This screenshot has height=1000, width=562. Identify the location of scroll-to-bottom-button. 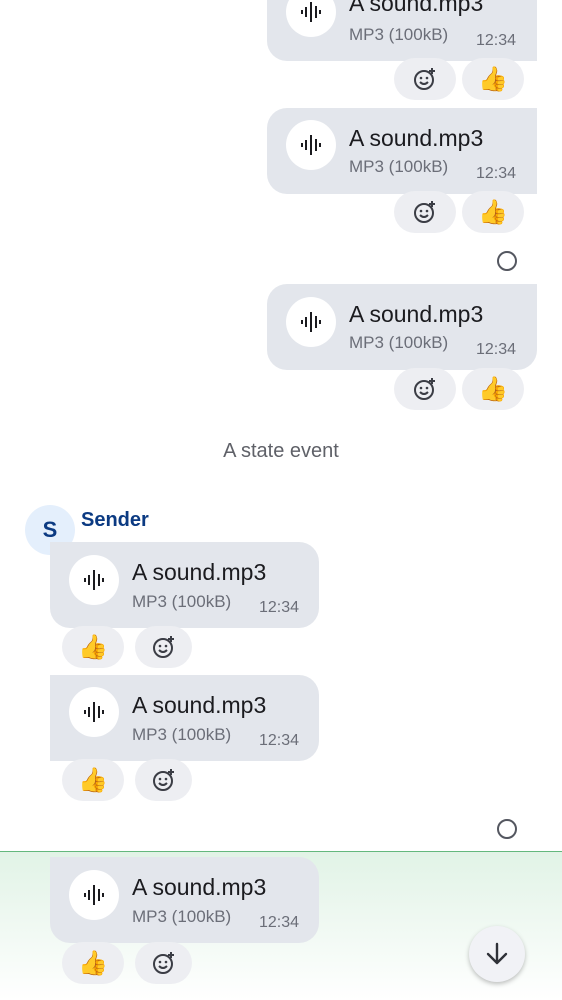
(497, 954).